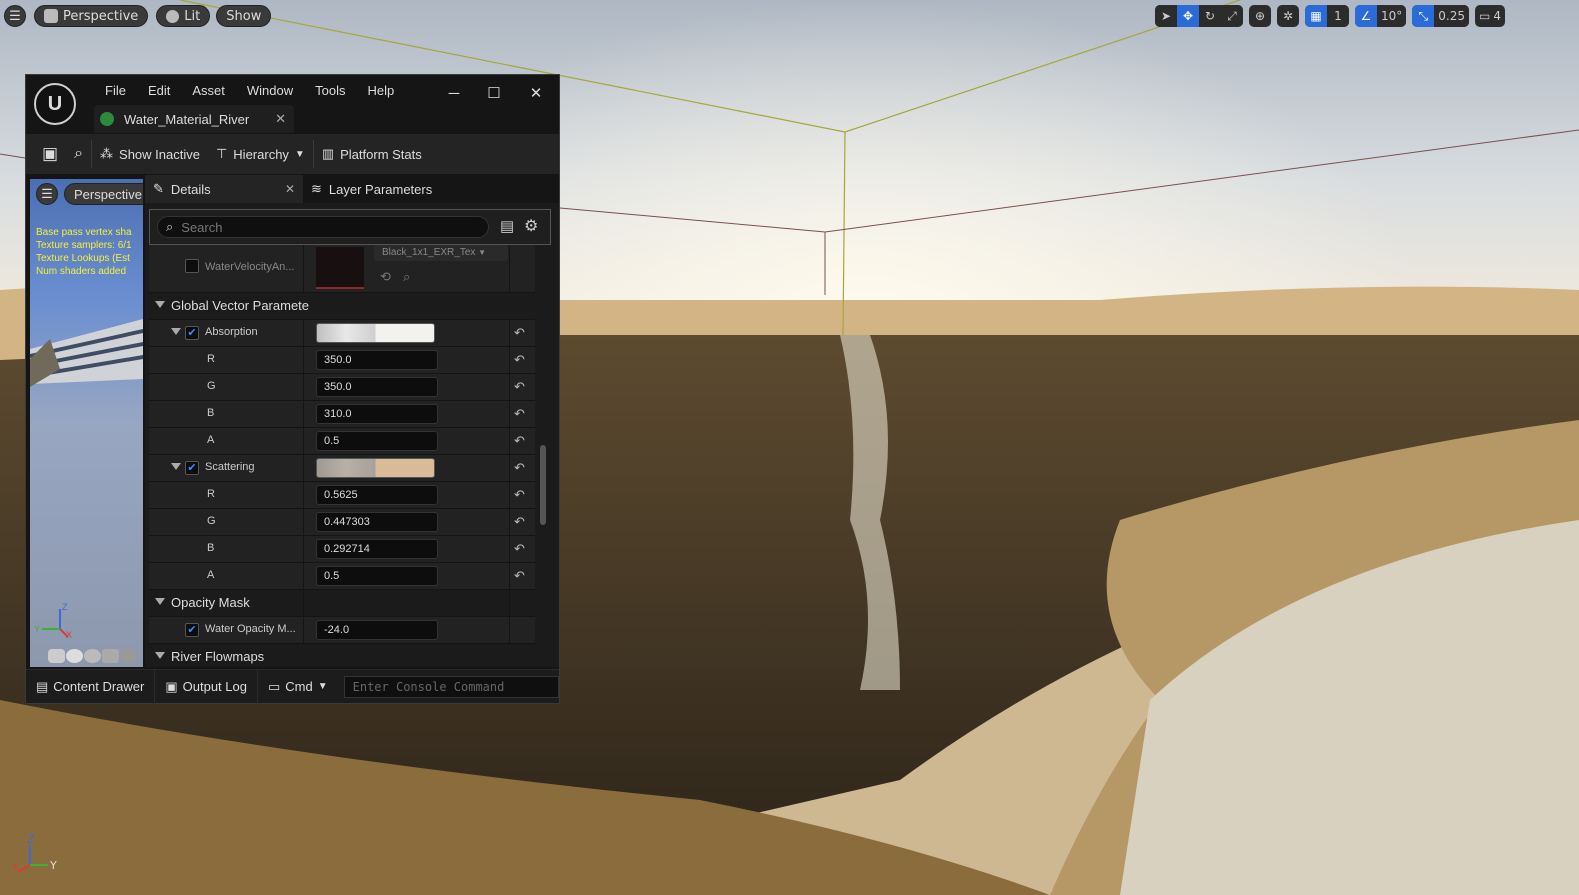  I want to click on scale-tool-button: ⤢, so click(1232, 16).